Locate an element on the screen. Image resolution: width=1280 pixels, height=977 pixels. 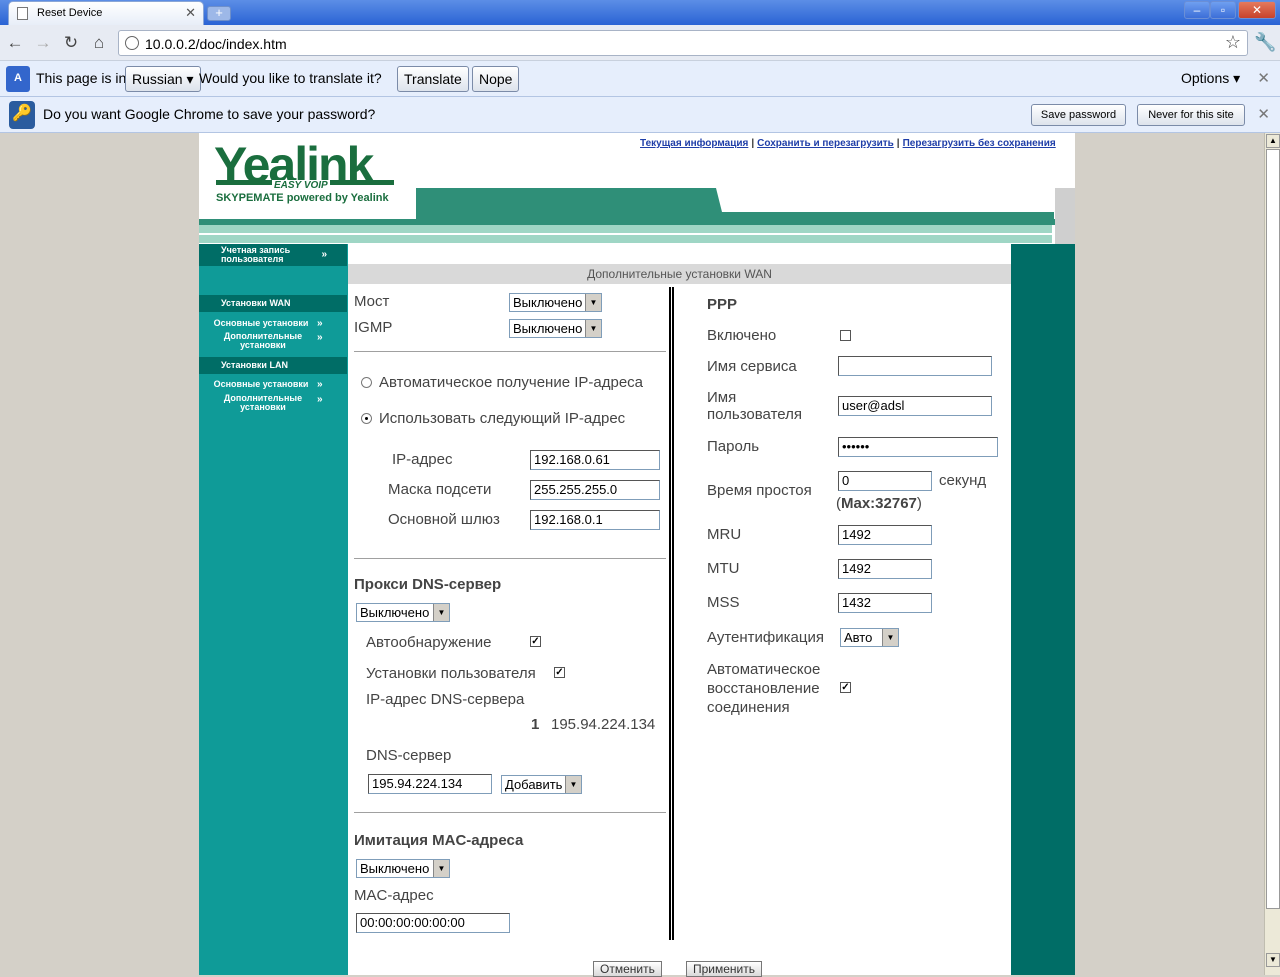
forward-icon: → is located at coordinates (43, 43).